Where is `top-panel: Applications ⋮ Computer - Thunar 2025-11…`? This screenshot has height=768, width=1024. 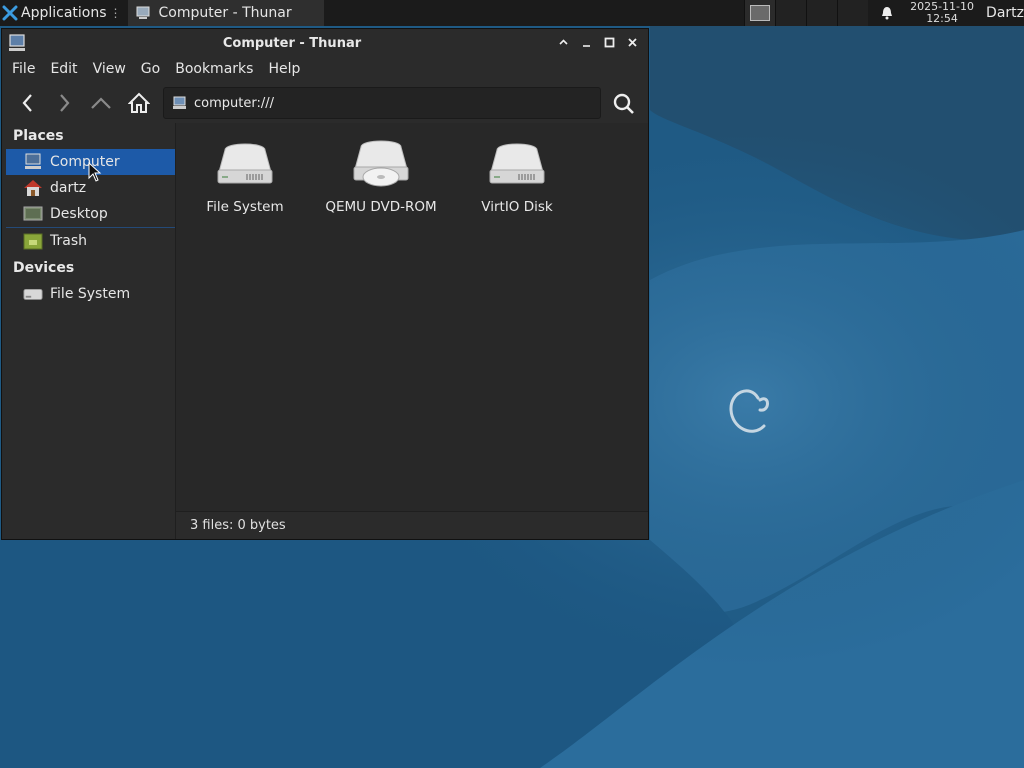
top-panel: Applications ⋮ Computer - Thunar 2025-11… is located at coordinates (512, 13).